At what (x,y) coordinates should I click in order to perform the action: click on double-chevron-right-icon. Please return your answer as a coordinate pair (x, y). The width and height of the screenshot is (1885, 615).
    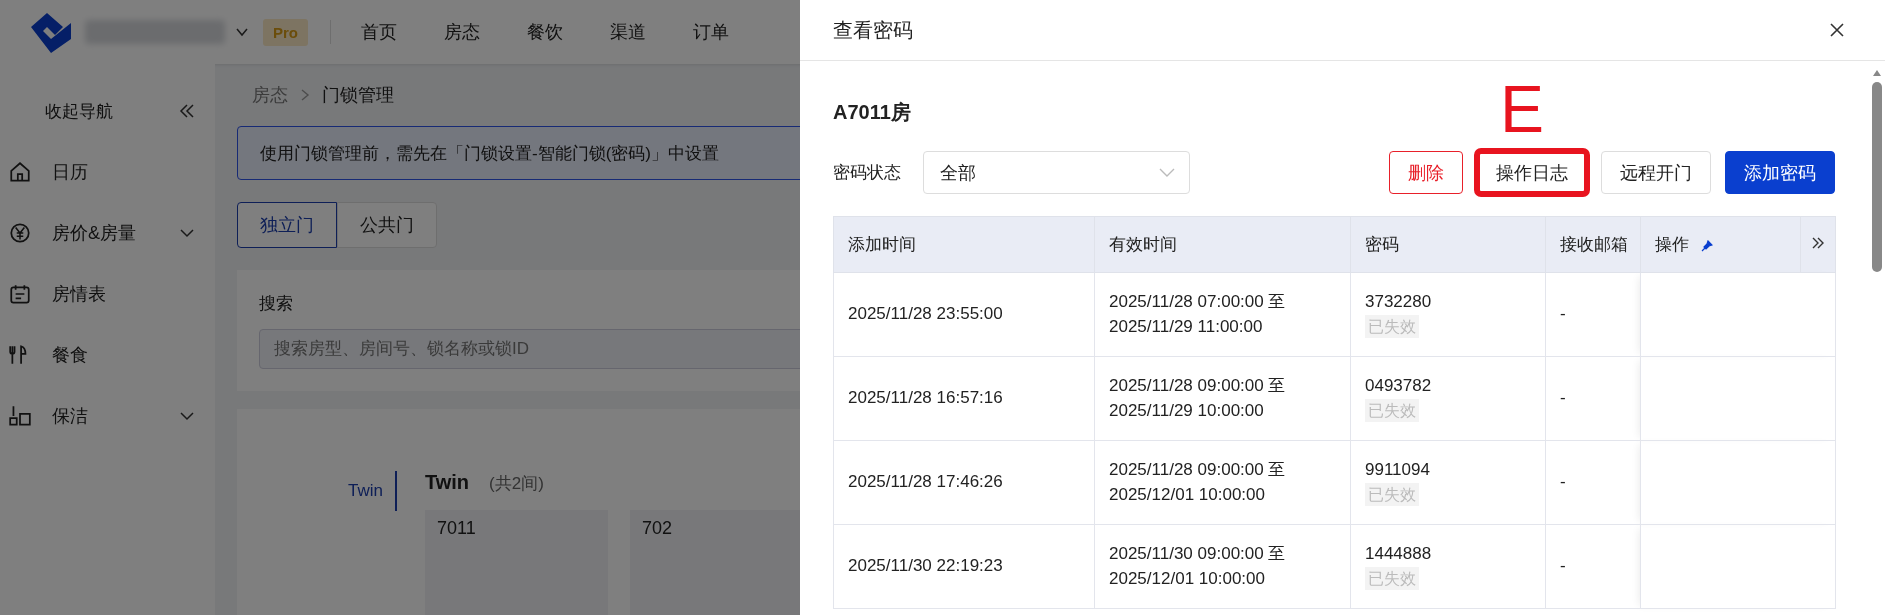
    Looking at the image, I should click on (1818, 242).